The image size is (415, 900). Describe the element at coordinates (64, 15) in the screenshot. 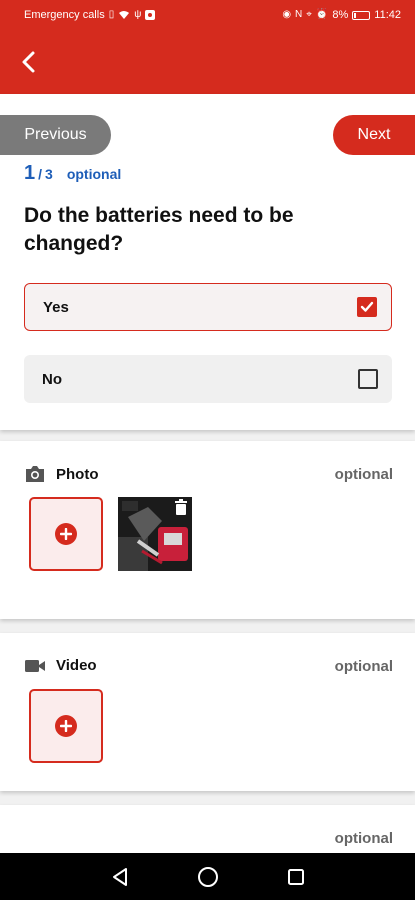

I see `carrier-text: Emergency calls` at that location.